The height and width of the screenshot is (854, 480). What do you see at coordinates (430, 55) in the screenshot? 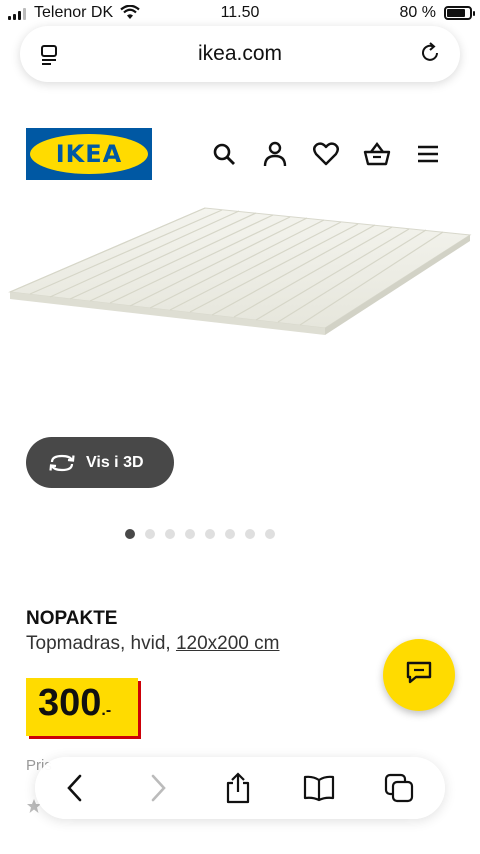
I see `reload-icon` at bounding box center [430, 55].